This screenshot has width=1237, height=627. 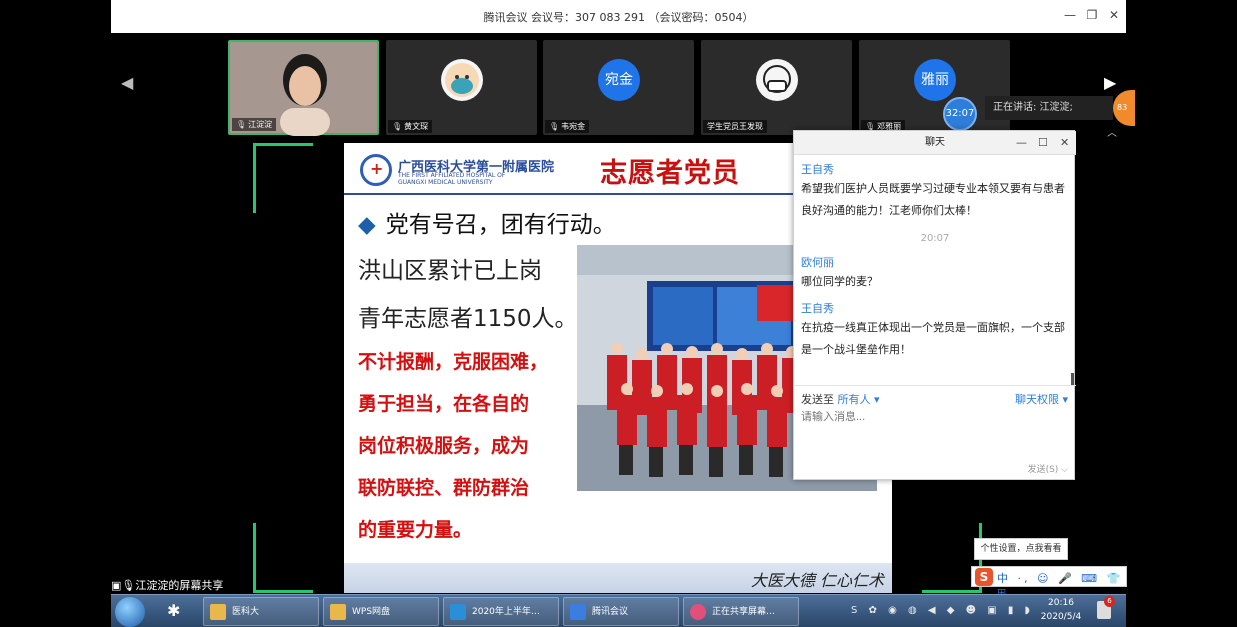 What do you see at coordinates (452, 175) in the screenshot?
I see `hospital-name-en: THE FIRST AFFILIATED HOSPITAL OF` at bounding box center [452, 175].